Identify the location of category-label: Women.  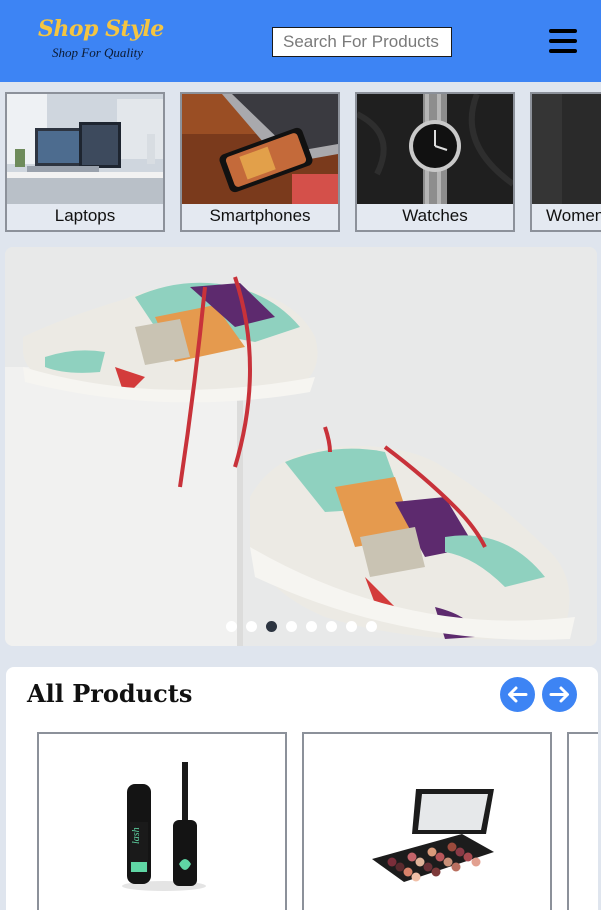
(573, 215).